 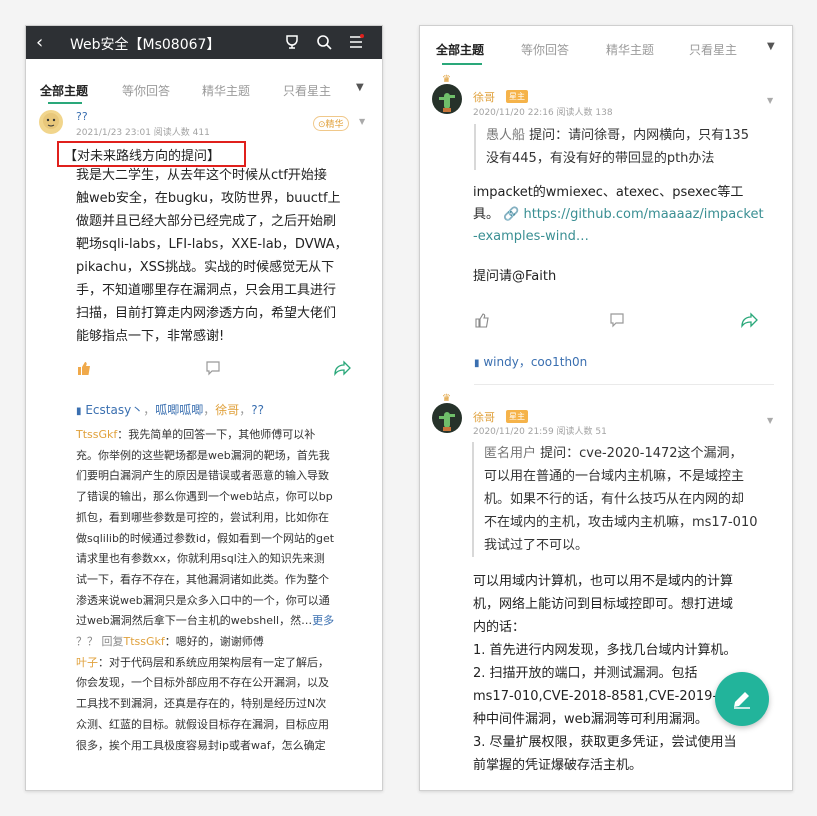 What do you see at coordinates (608, 192) in the screenshot?
I see `answer-line: impacket的wmiexec、atexec、psexec等工` at bounding box center [608, 192].